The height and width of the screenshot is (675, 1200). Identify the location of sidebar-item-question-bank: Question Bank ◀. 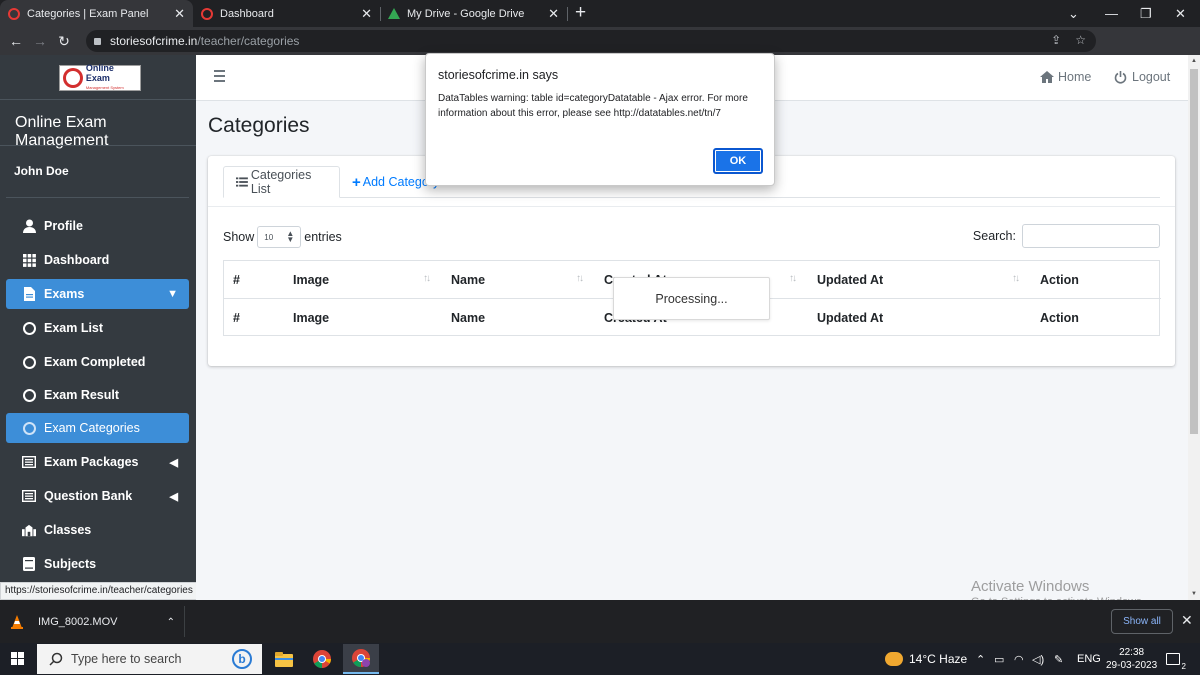
(97, 496).